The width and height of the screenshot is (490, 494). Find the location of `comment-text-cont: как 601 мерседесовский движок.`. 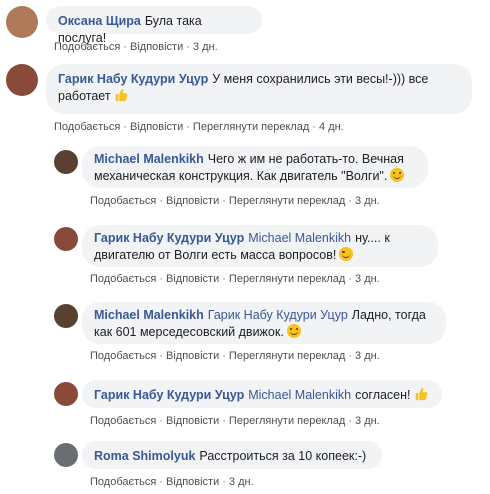

comment-text-cont: как 601 мерседесовский движок. is located at coordinates (189, 332).